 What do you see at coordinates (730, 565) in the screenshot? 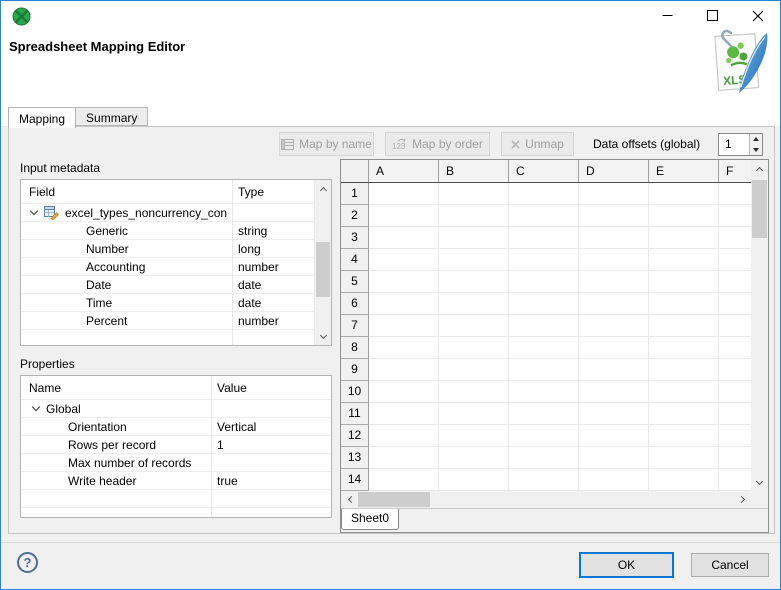
I see `cancel-button: Cancel` at bounding box center [730, 565].